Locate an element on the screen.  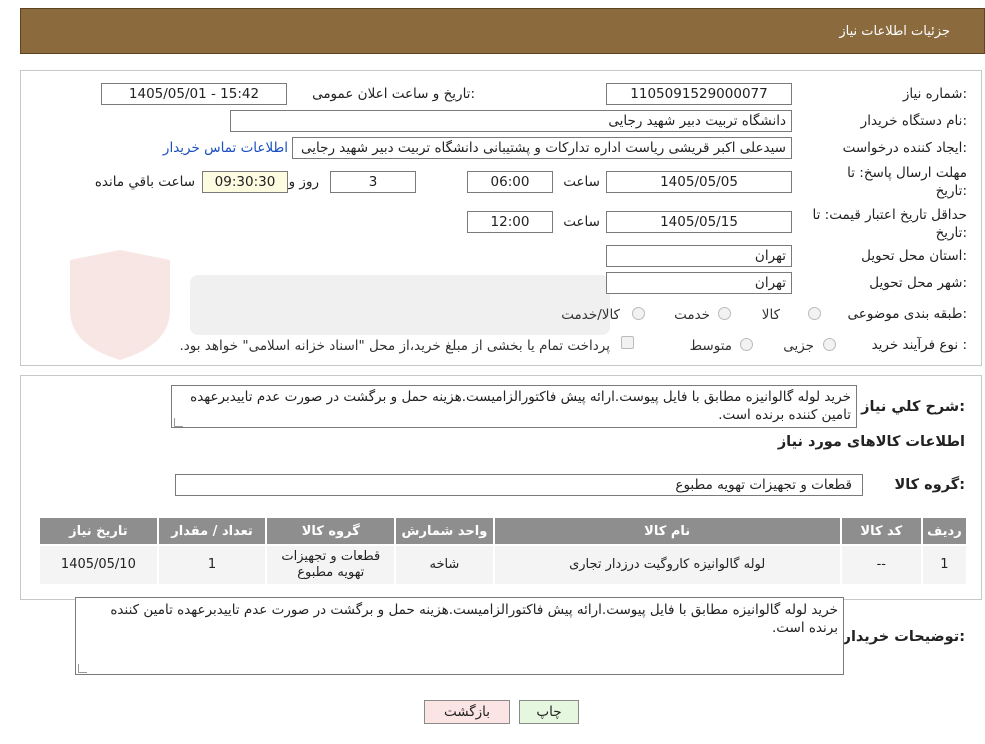
col-code: کد کالا is located at coordinates (881, 531).